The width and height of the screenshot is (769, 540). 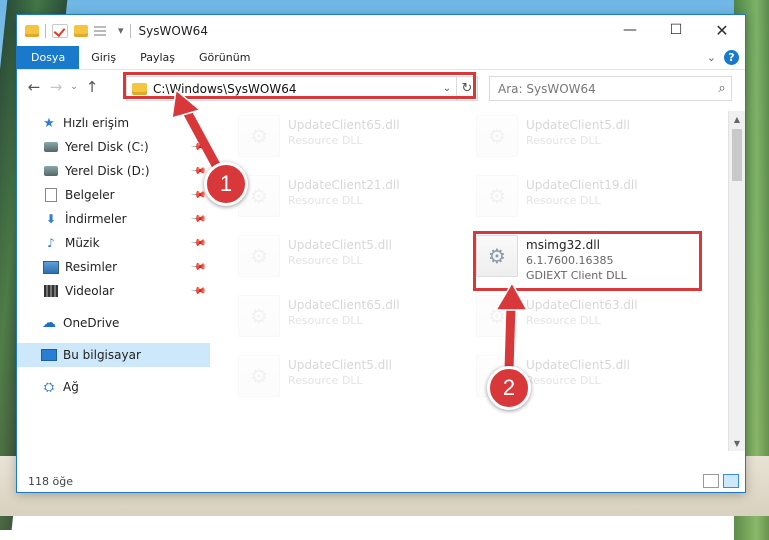 I want to click on step-2-badge: 2, so click(x=509, y=388).